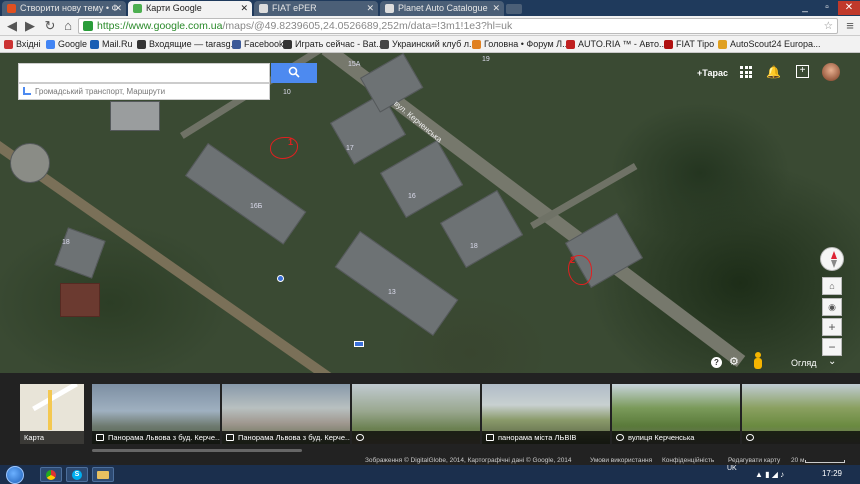 The width and height of the screenshot is (860, 484). I want to click on earth-view-label: Огляд, so click(803, 363).